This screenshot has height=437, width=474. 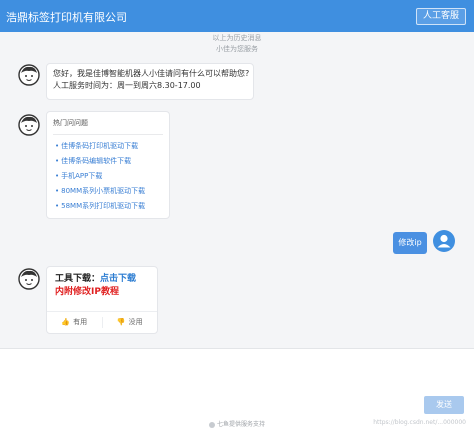 I want to click on faq-item: • 手机APP下载, so click(x=108, y=176).